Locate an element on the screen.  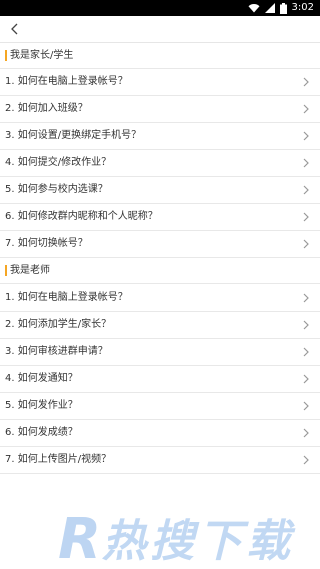
faq-row: 5. 如何参与校内选课？ is located at coordinates (160, 190).